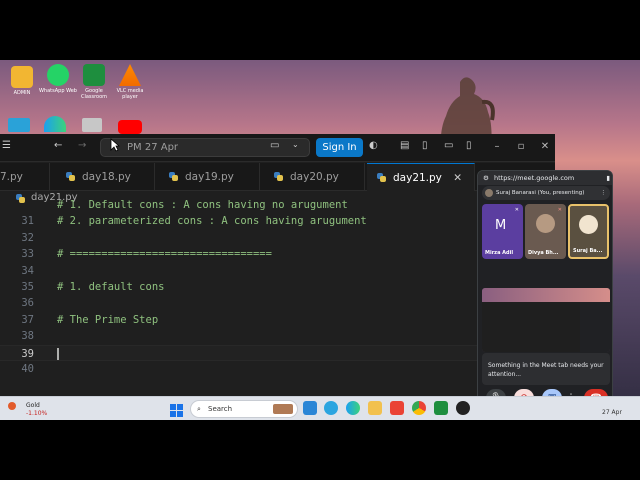 This screenshot has width=640, height=480. Describe the element at coordinates (404, 145) in the screenshot. I see `layout-controls-icon: ▤` at that location.